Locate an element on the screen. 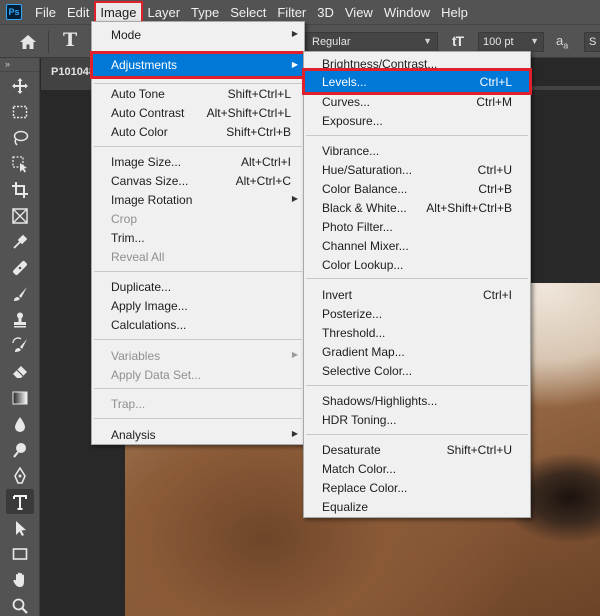  menu-item-crop: Crop is located at coordinates (198, 218).